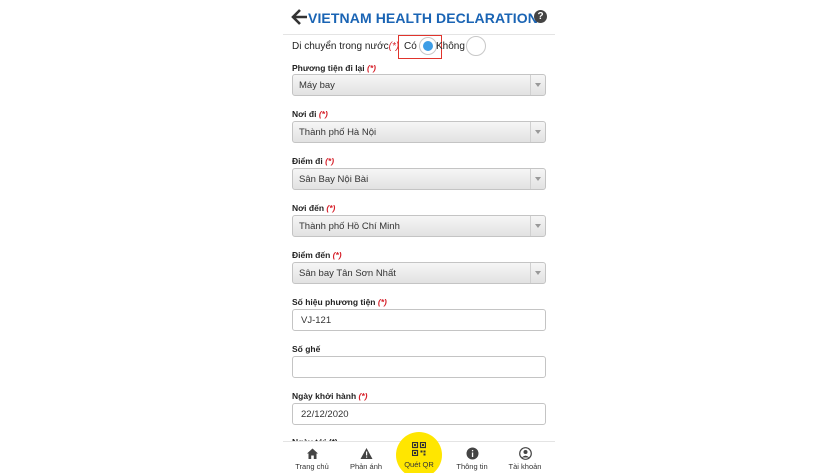 Image resolution: width=840 pixels, height=473 pixels. Describe the element at coordinates (419, 320) in the screenshot. I see `vehicle-number-input: VJ-121` at that location.